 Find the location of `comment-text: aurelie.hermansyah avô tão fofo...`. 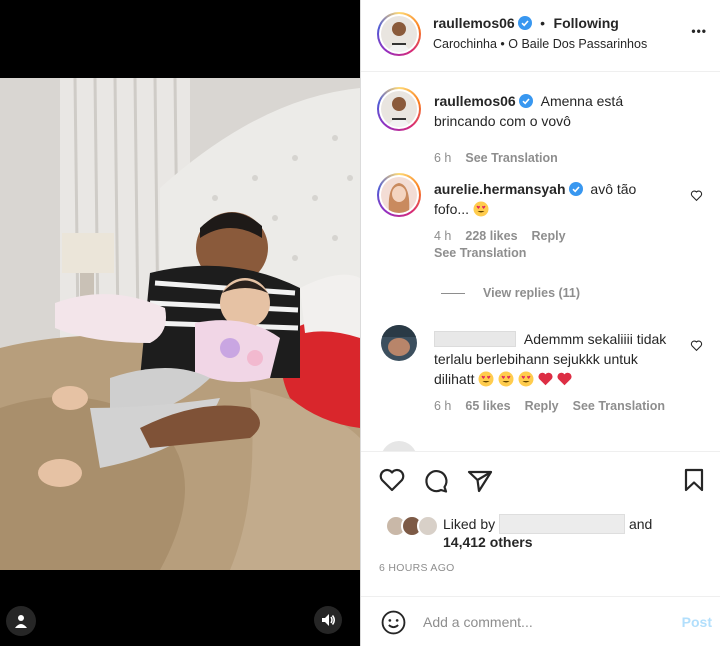

comment-text: aurelie.hermansyah avô tão fofo... is located at coordinates (535, 199).